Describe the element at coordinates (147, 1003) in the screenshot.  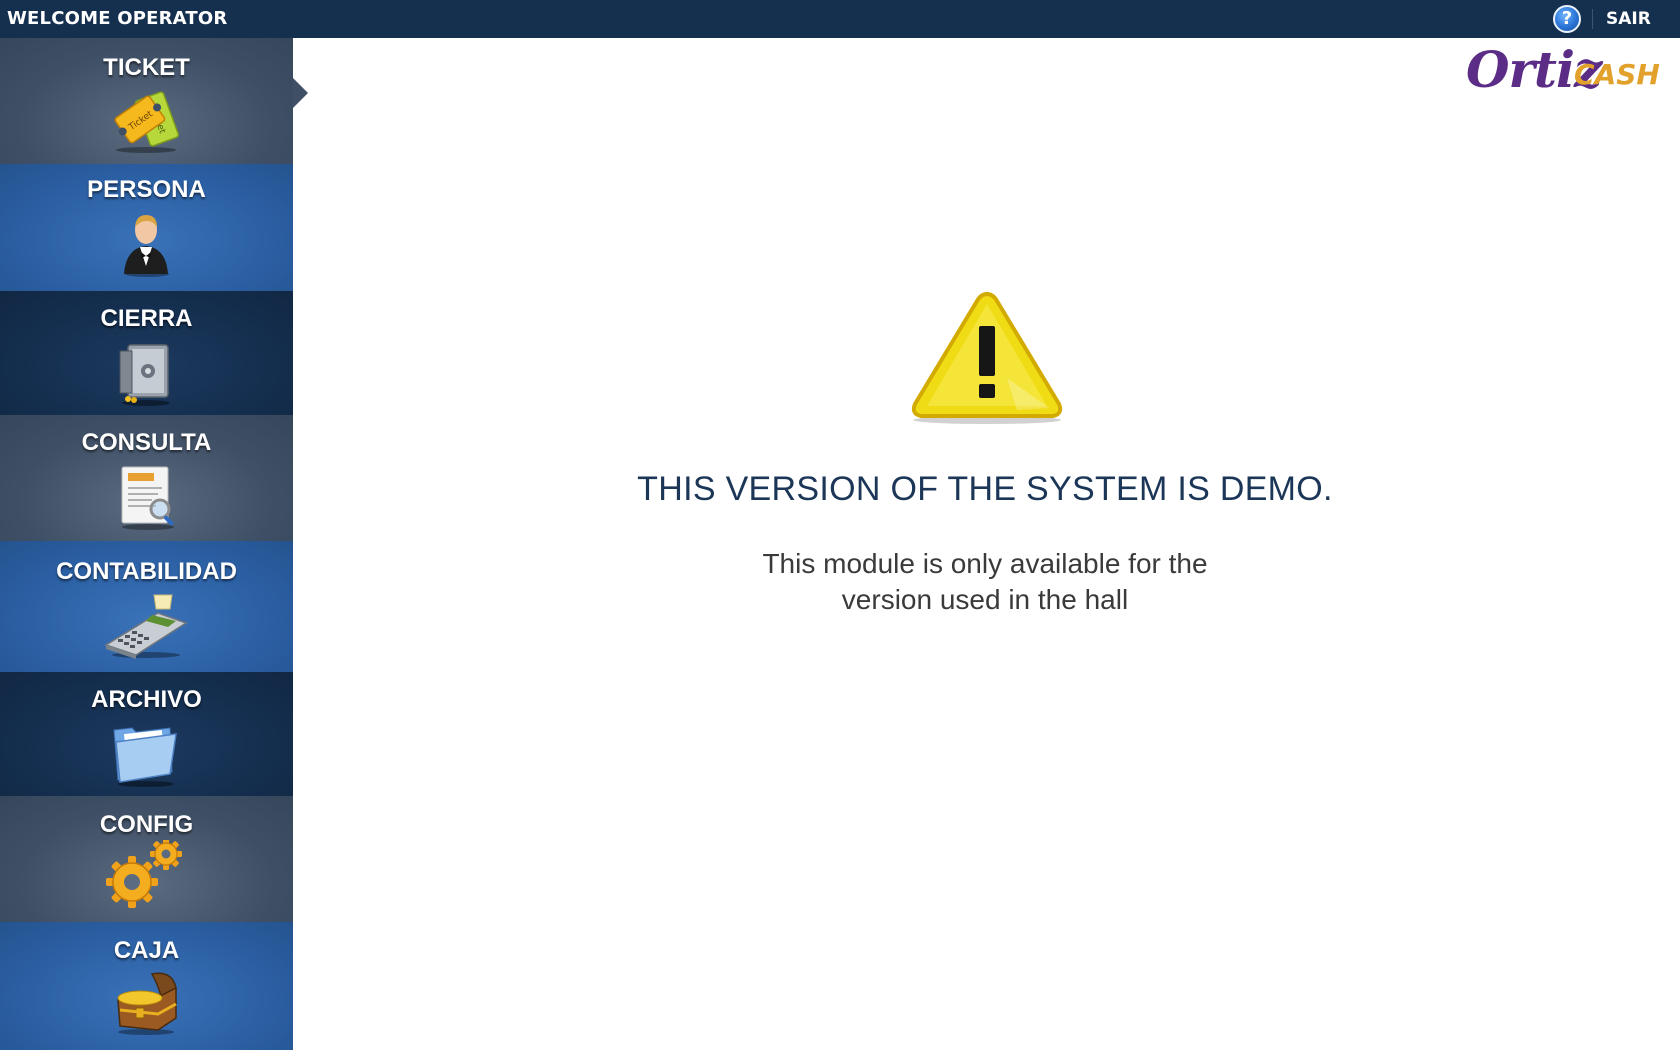
I see `treasure-chest-icon` at that location.